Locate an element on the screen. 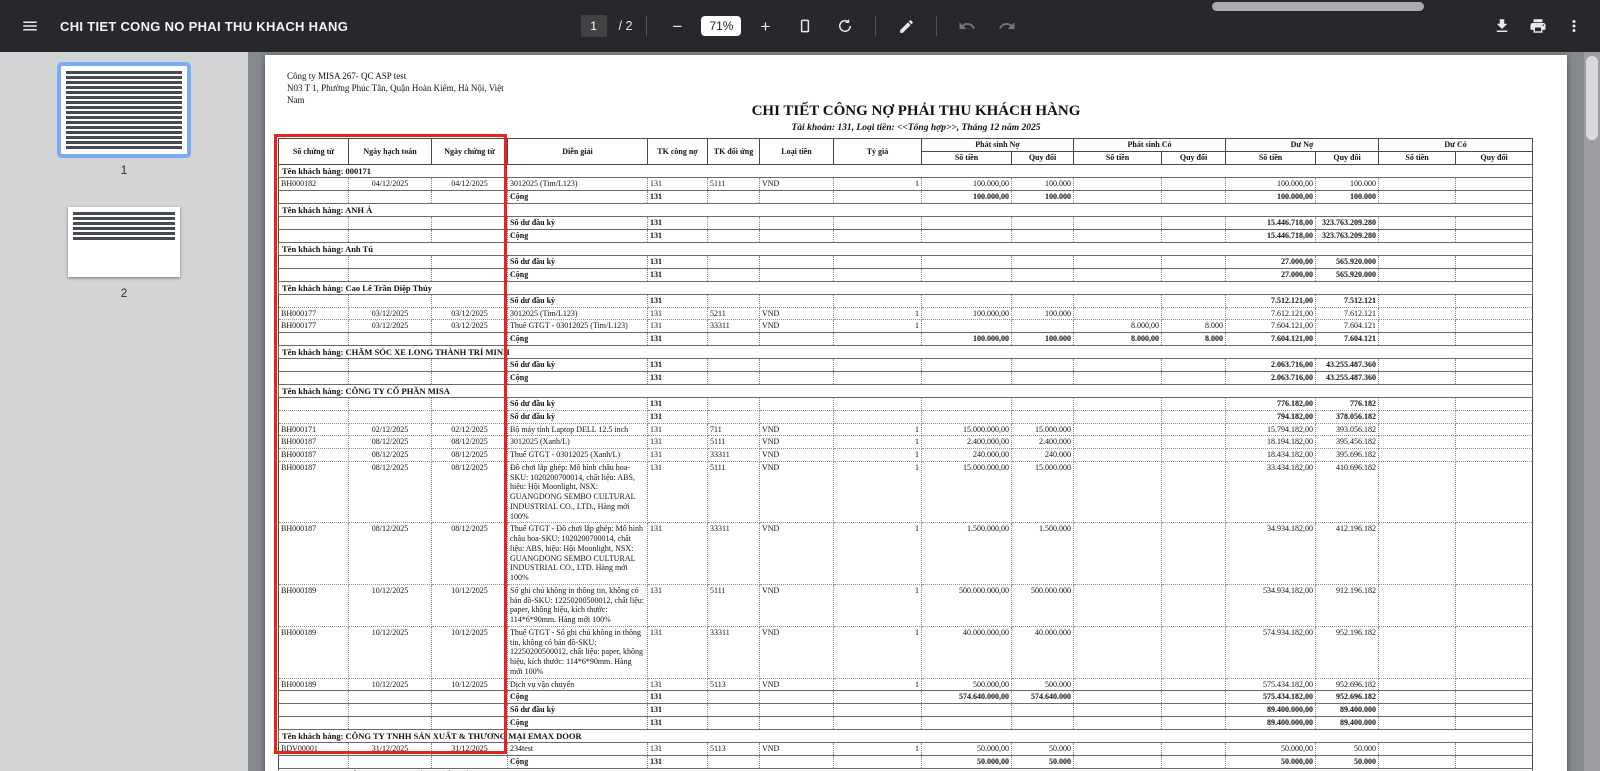 Image resolution: width=1600 pixels, height=771 pixels. fit-page-icon is located at coordinates (805, 26).